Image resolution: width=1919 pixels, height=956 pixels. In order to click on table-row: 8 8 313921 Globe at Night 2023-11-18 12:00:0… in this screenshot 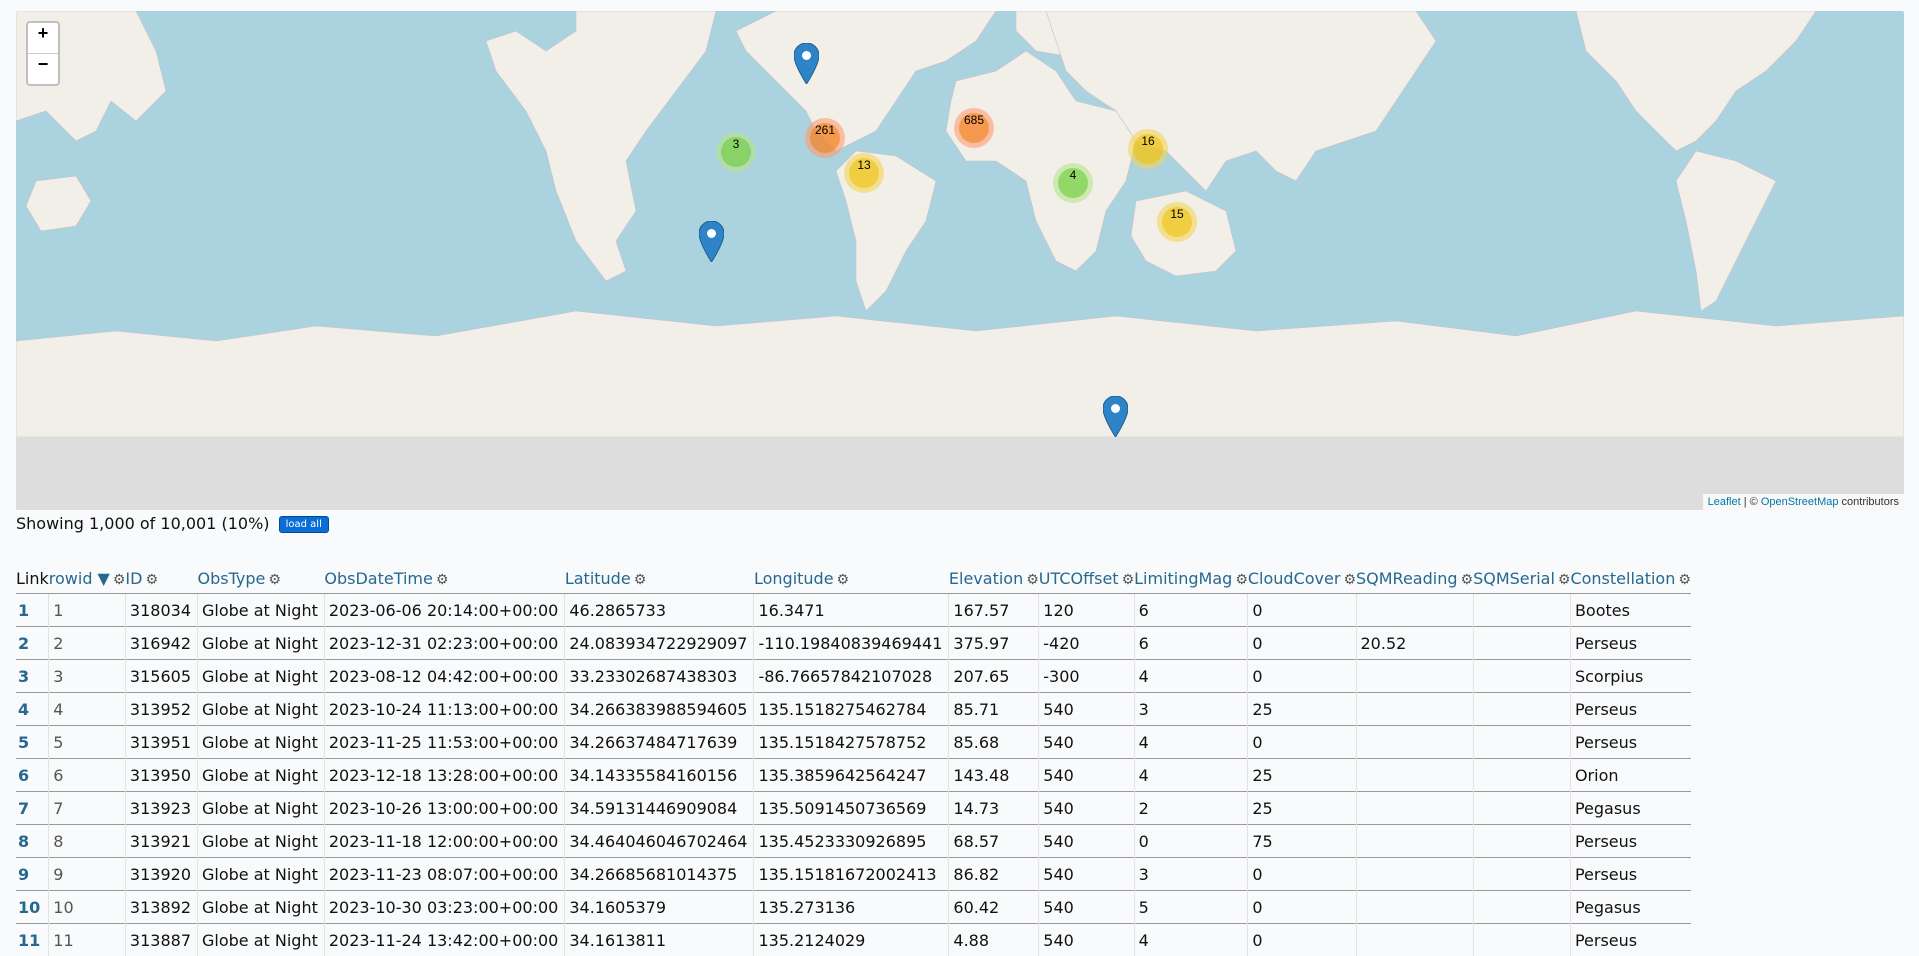, I will do `click(853, 841)`.